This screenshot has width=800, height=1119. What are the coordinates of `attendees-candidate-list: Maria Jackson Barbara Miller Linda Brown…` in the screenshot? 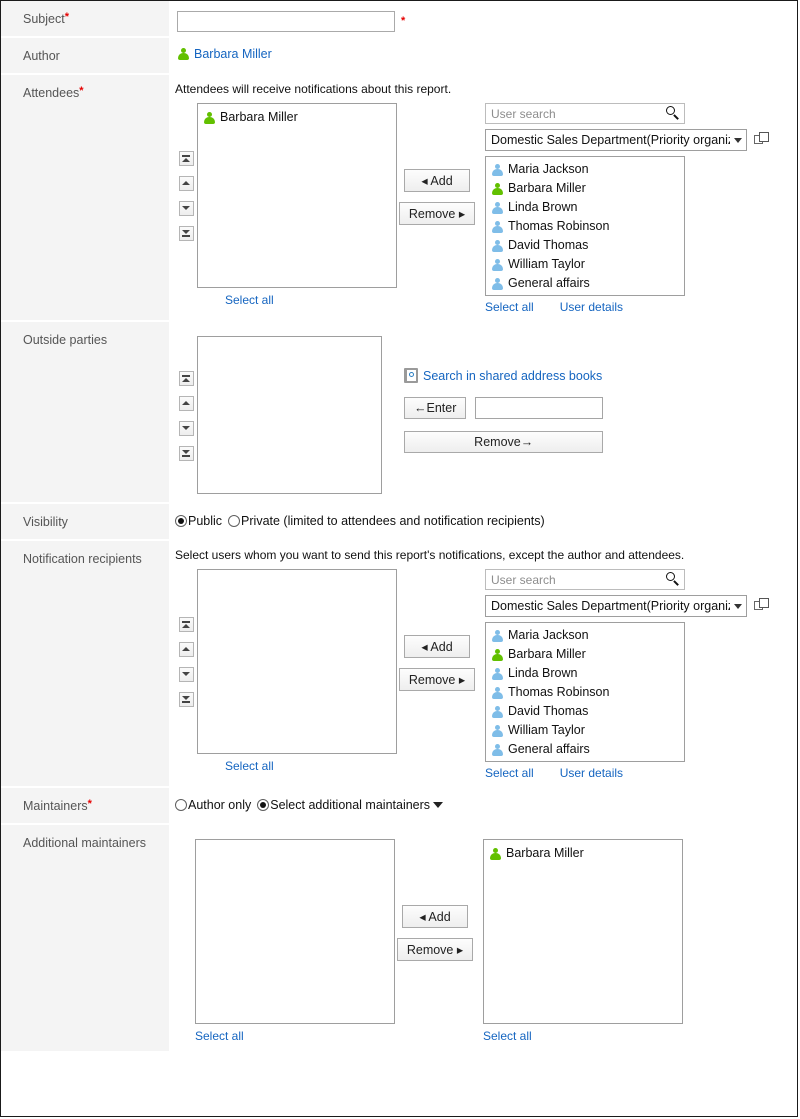 It's located at (585, 226).